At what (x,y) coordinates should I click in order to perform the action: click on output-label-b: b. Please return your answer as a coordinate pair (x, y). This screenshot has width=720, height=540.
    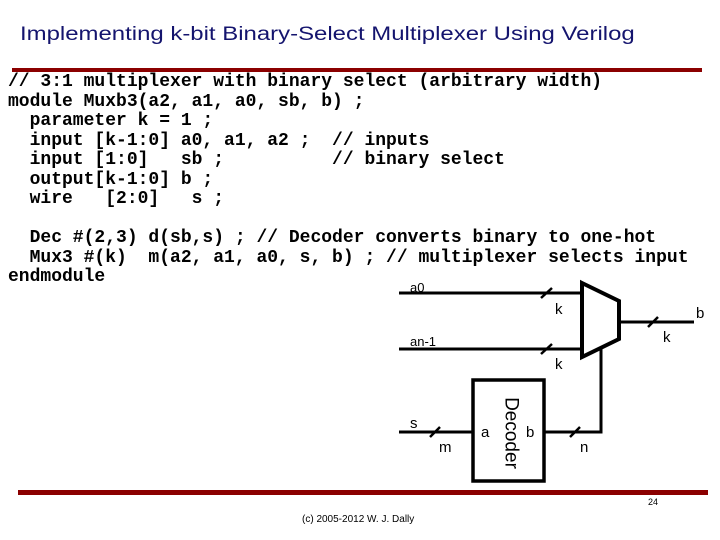
    Looking at the image, I should click on (700, 313).